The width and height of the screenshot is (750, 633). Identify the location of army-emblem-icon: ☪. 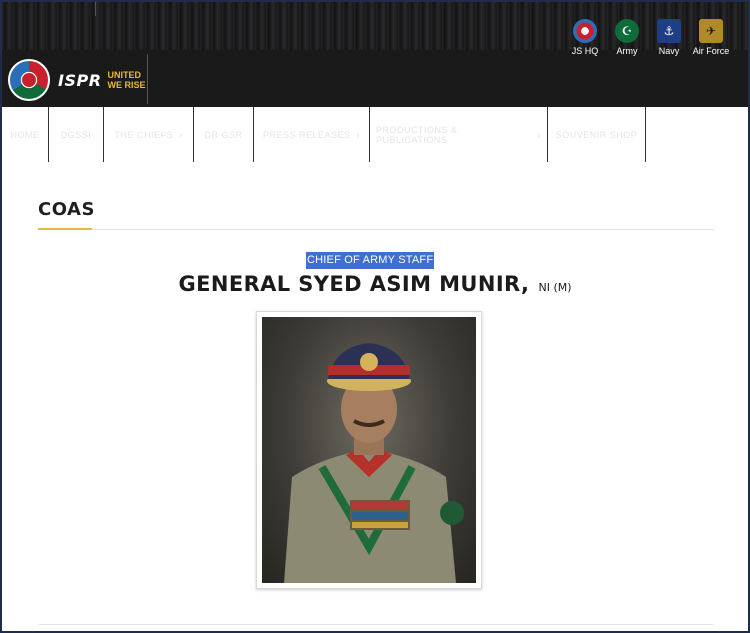
(627, 31).